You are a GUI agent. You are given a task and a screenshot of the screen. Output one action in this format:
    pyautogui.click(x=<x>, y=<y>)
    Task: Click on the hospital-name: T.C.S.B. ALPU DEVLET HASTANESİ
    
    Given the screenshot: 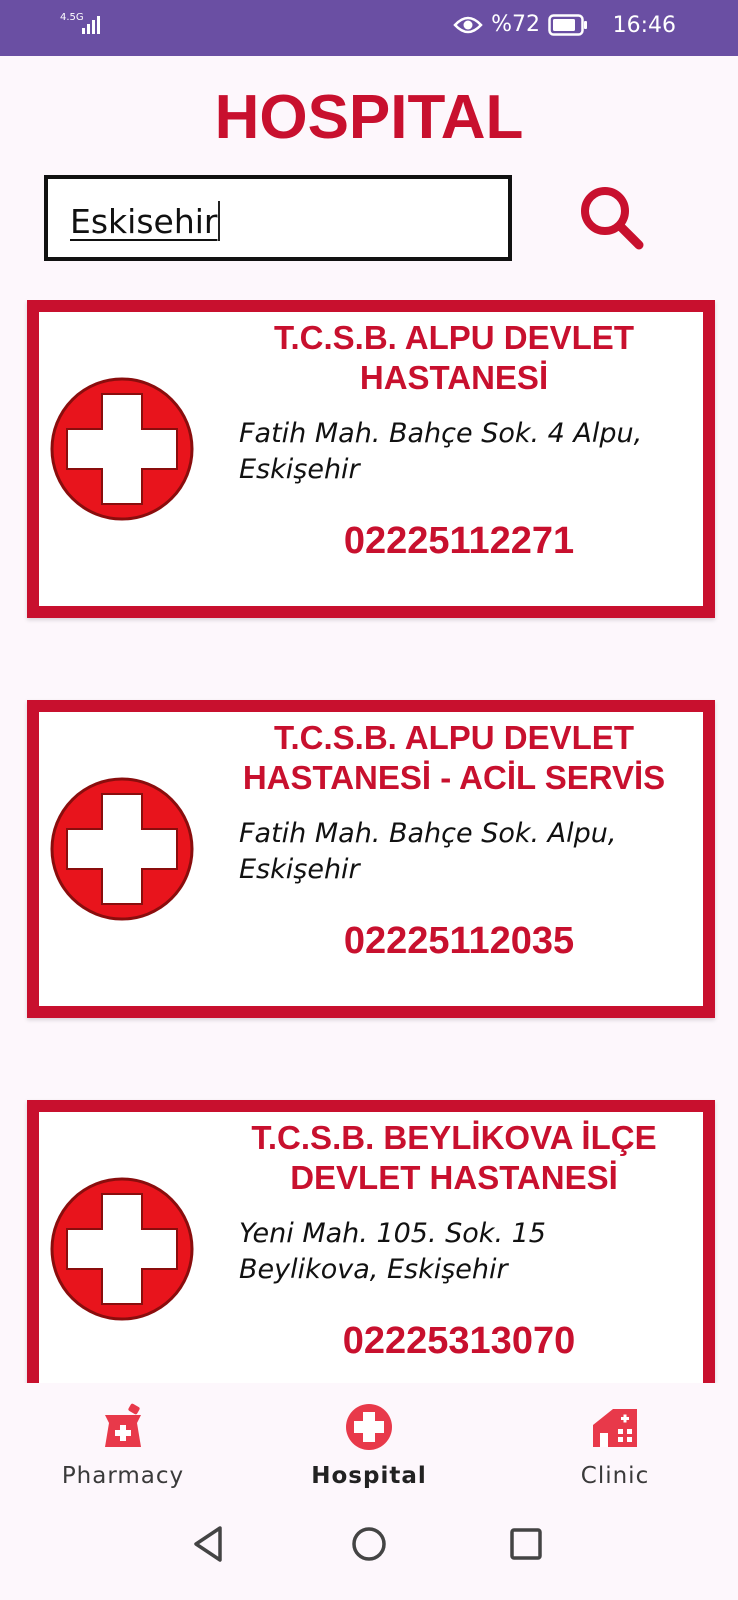 What is the action you would take?
    pyautogui.click(x=454, y=357)
    